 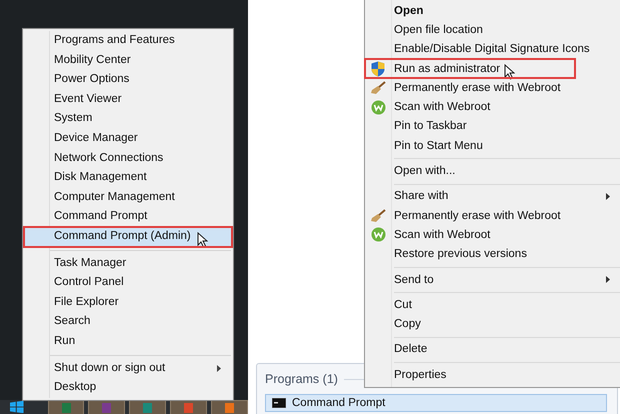 I want to click on menu-item: Desktop, so click(x=128, y=388).